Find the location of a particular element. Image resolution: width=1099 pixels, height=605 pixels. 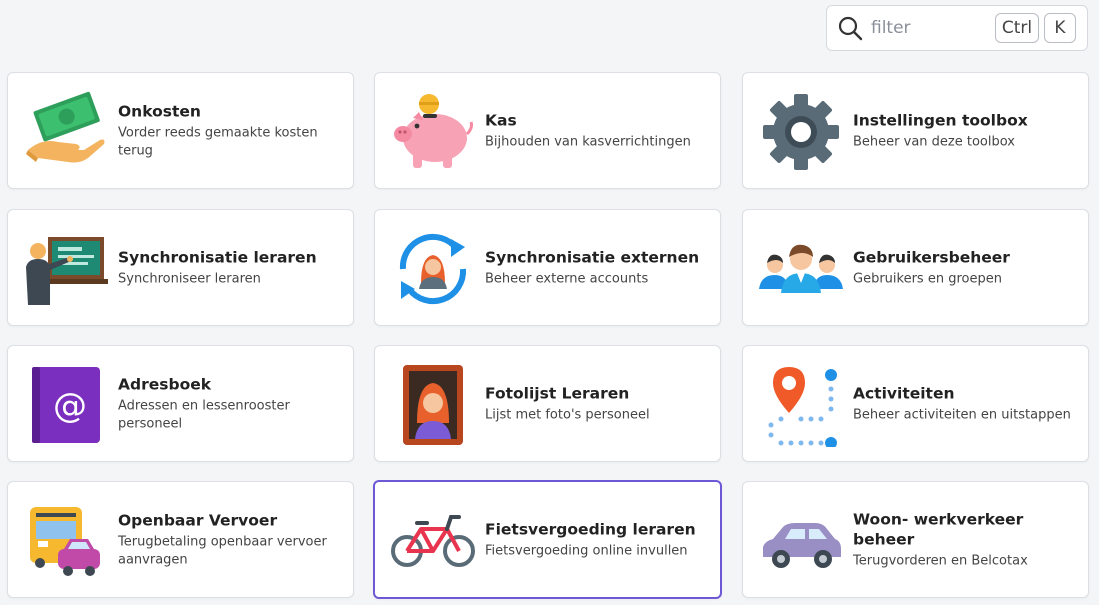

tile-title: Activiteiten is located at coordinates (904, 393).